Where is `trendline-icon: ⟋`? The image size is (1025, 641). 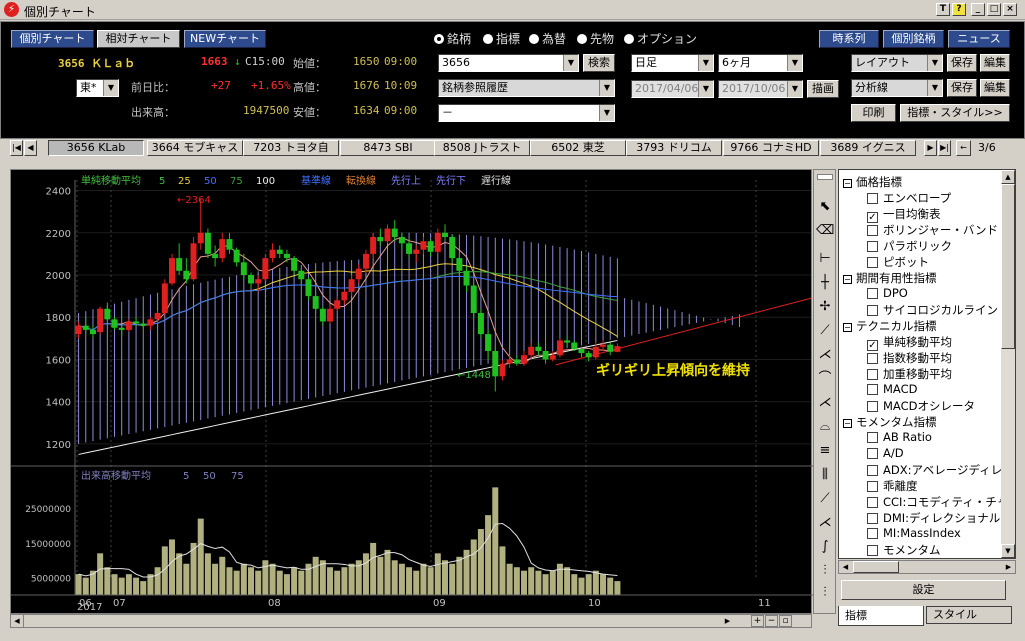 trendline-icon: ⟋ is located at coordinates (825, 331).